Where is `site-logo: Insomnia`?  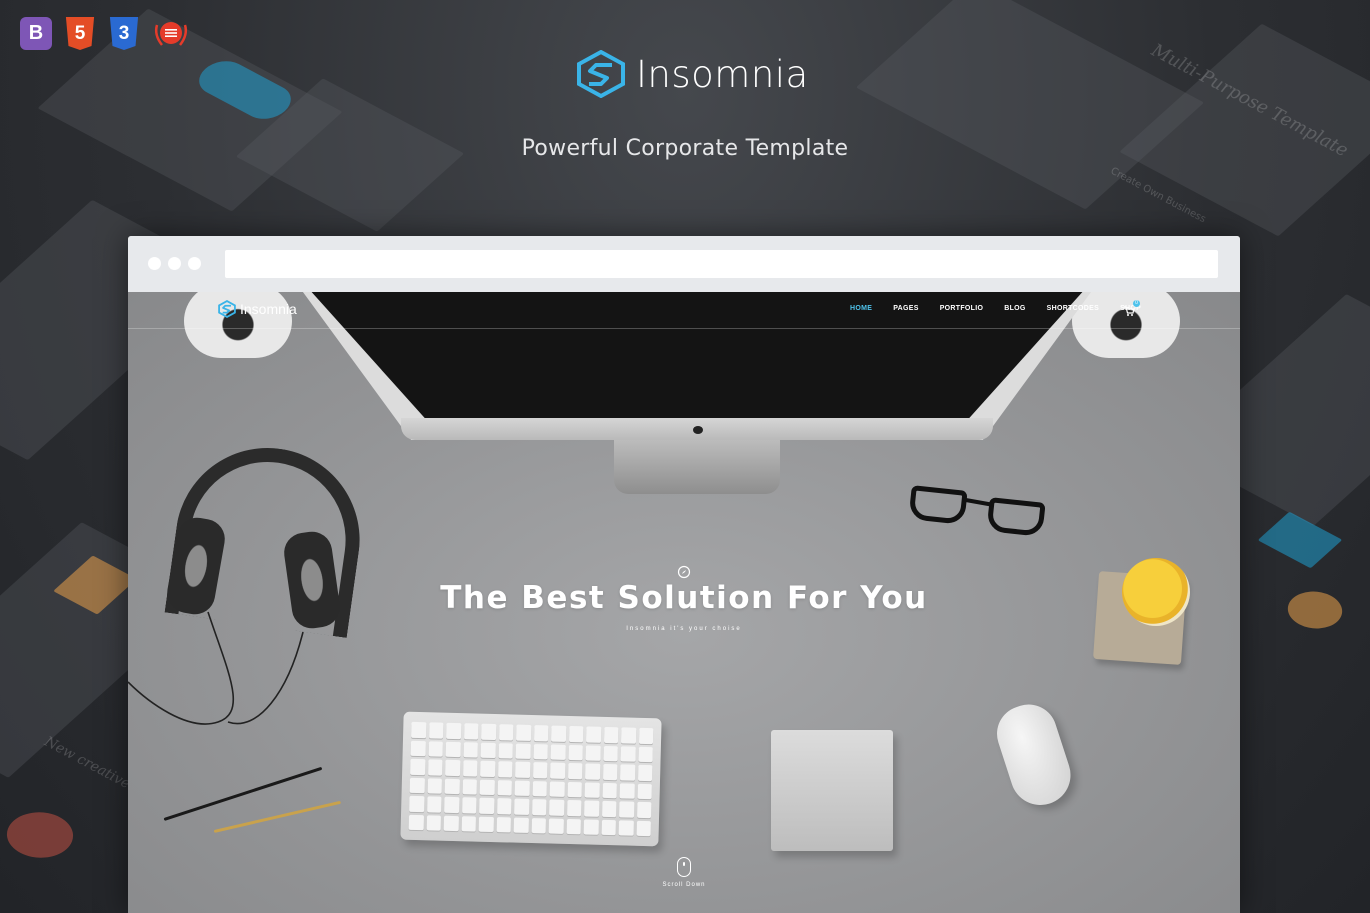 site-logo: Insomnia is located at coordinates (257, 309).